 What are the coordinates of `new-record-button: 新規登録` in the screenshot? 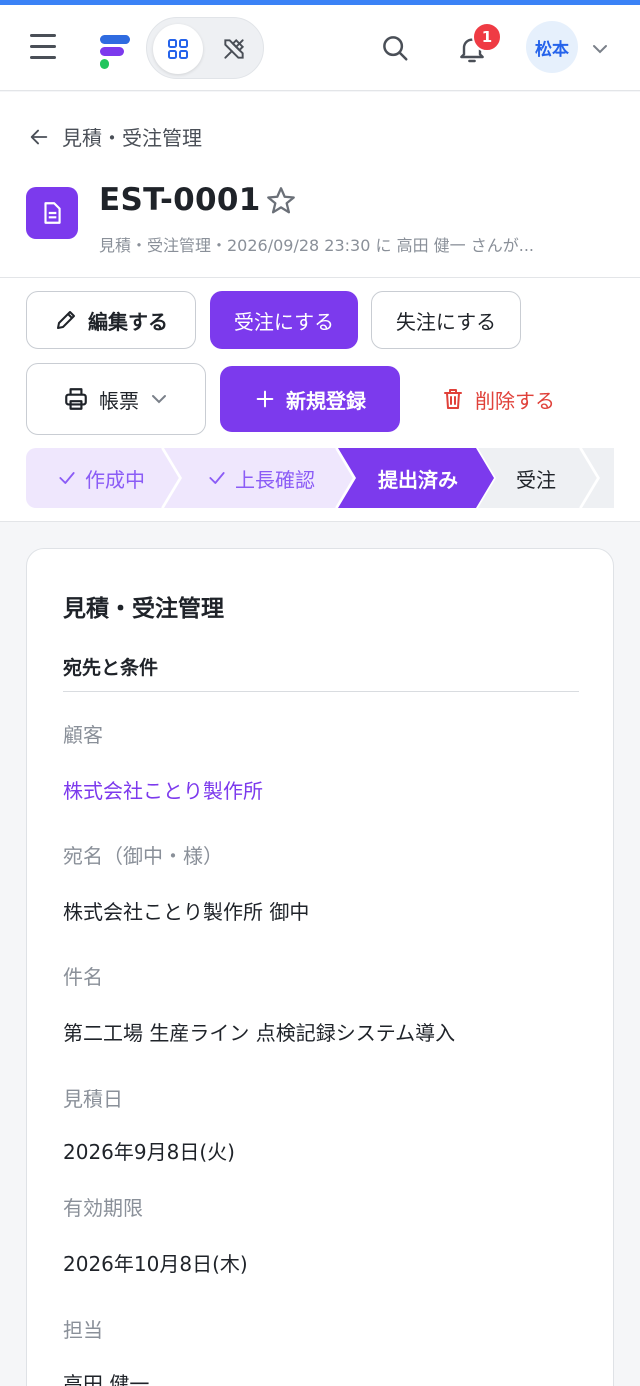 It's located at (310, 399).